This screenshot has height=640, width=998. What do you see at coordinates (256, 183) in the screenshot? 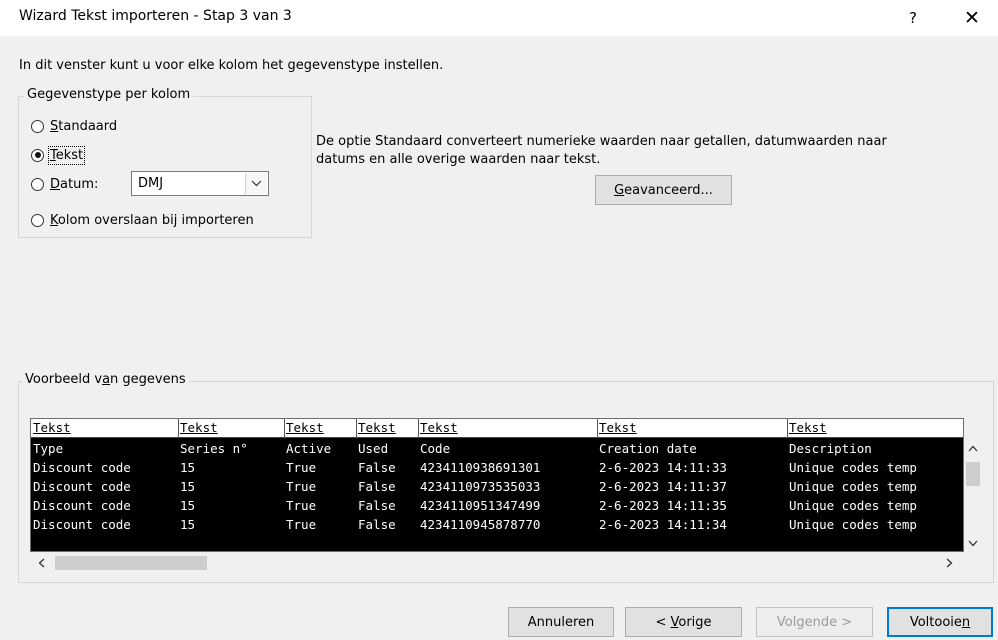
I see `chevron-down-icon` at bounding box center [256, 183].